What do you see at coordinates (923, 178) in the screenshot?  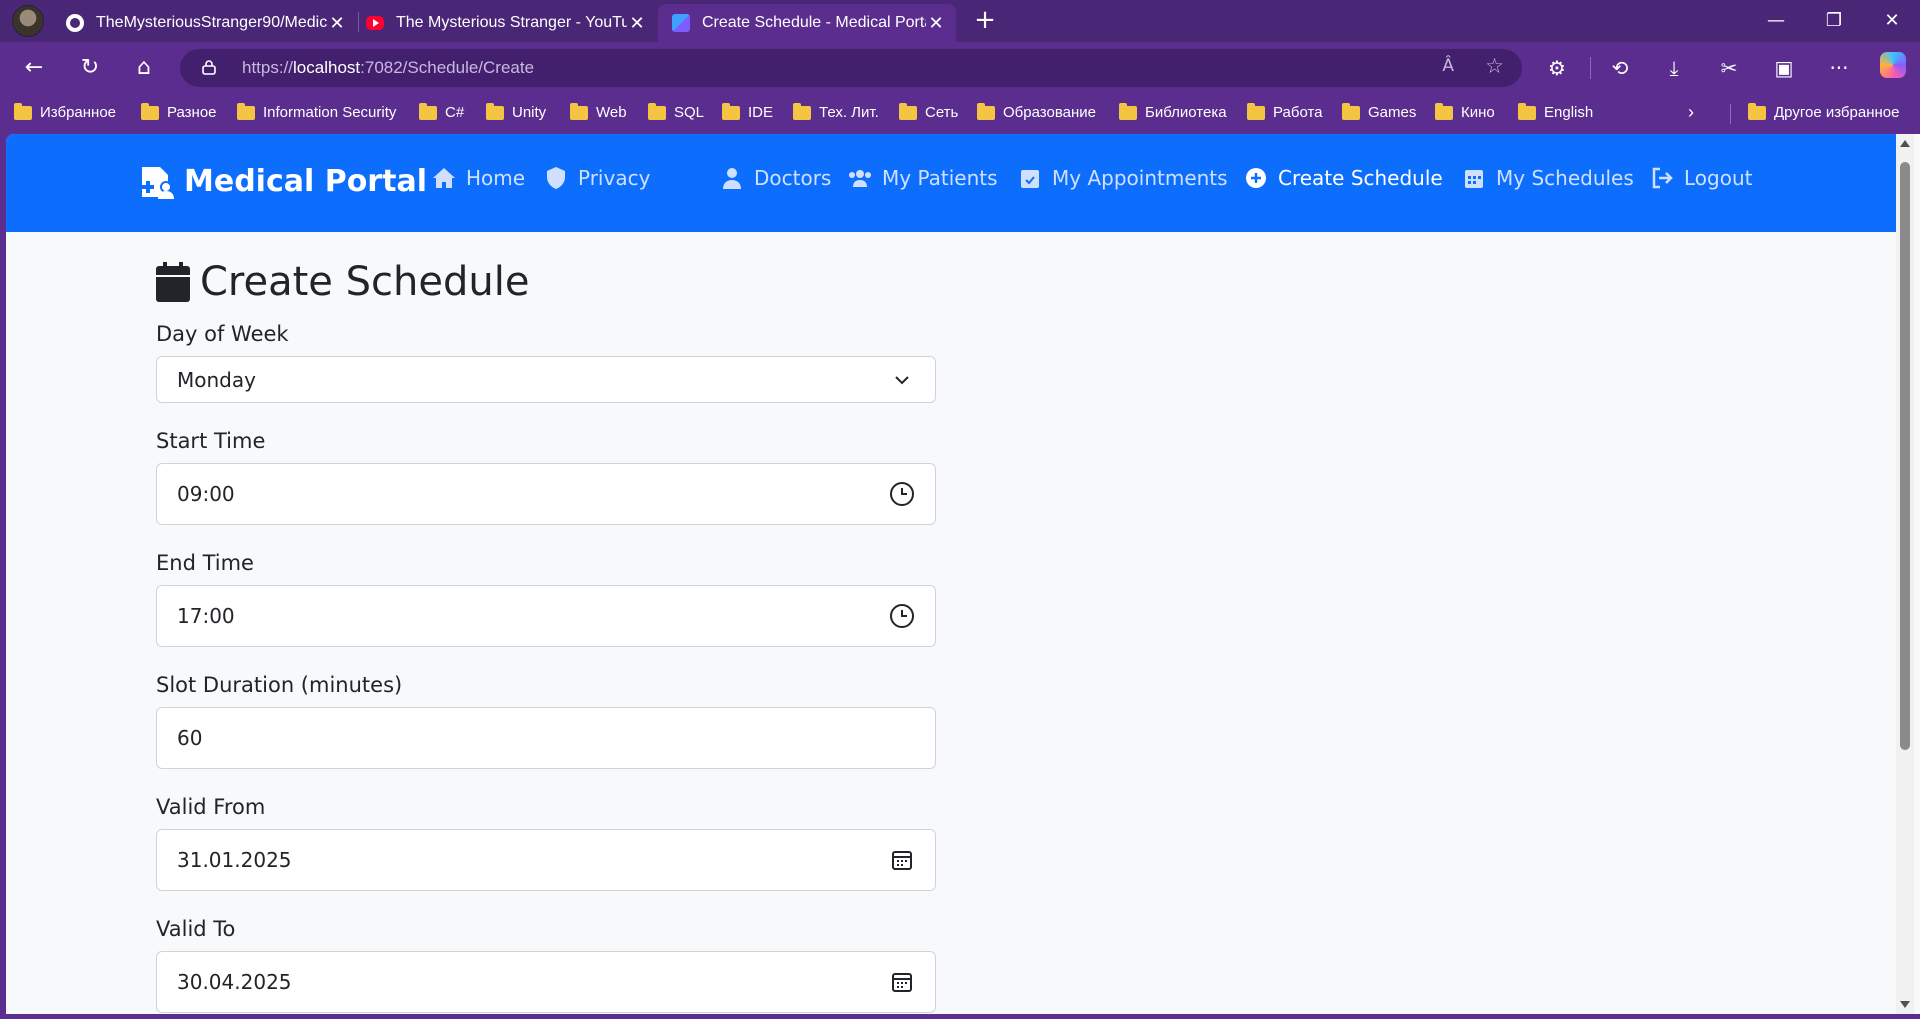 I see `nav-my-patients: My Patients` at bounding box center [923, 178].